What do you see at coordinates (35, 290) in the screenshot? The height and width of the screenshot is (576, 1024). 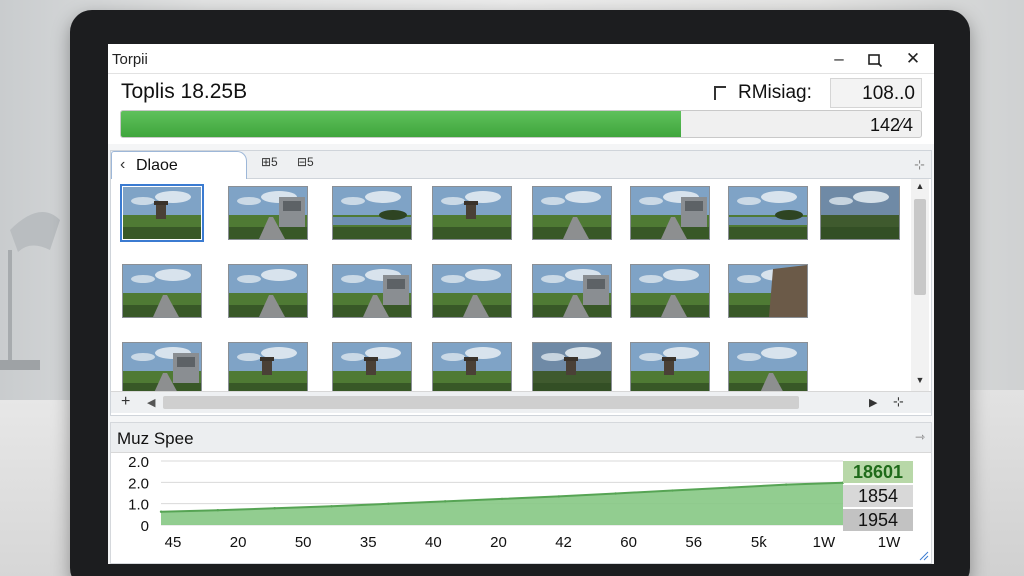 I see `background-lamp` at bounding box center [35, 290].